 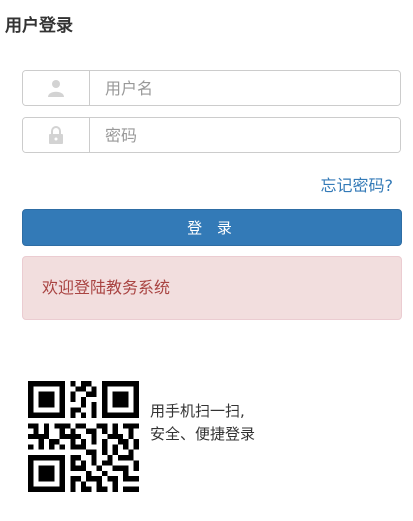 I want to click on welcome-alert: 欢迎登陆教务系统, so click(x=212, y=288).